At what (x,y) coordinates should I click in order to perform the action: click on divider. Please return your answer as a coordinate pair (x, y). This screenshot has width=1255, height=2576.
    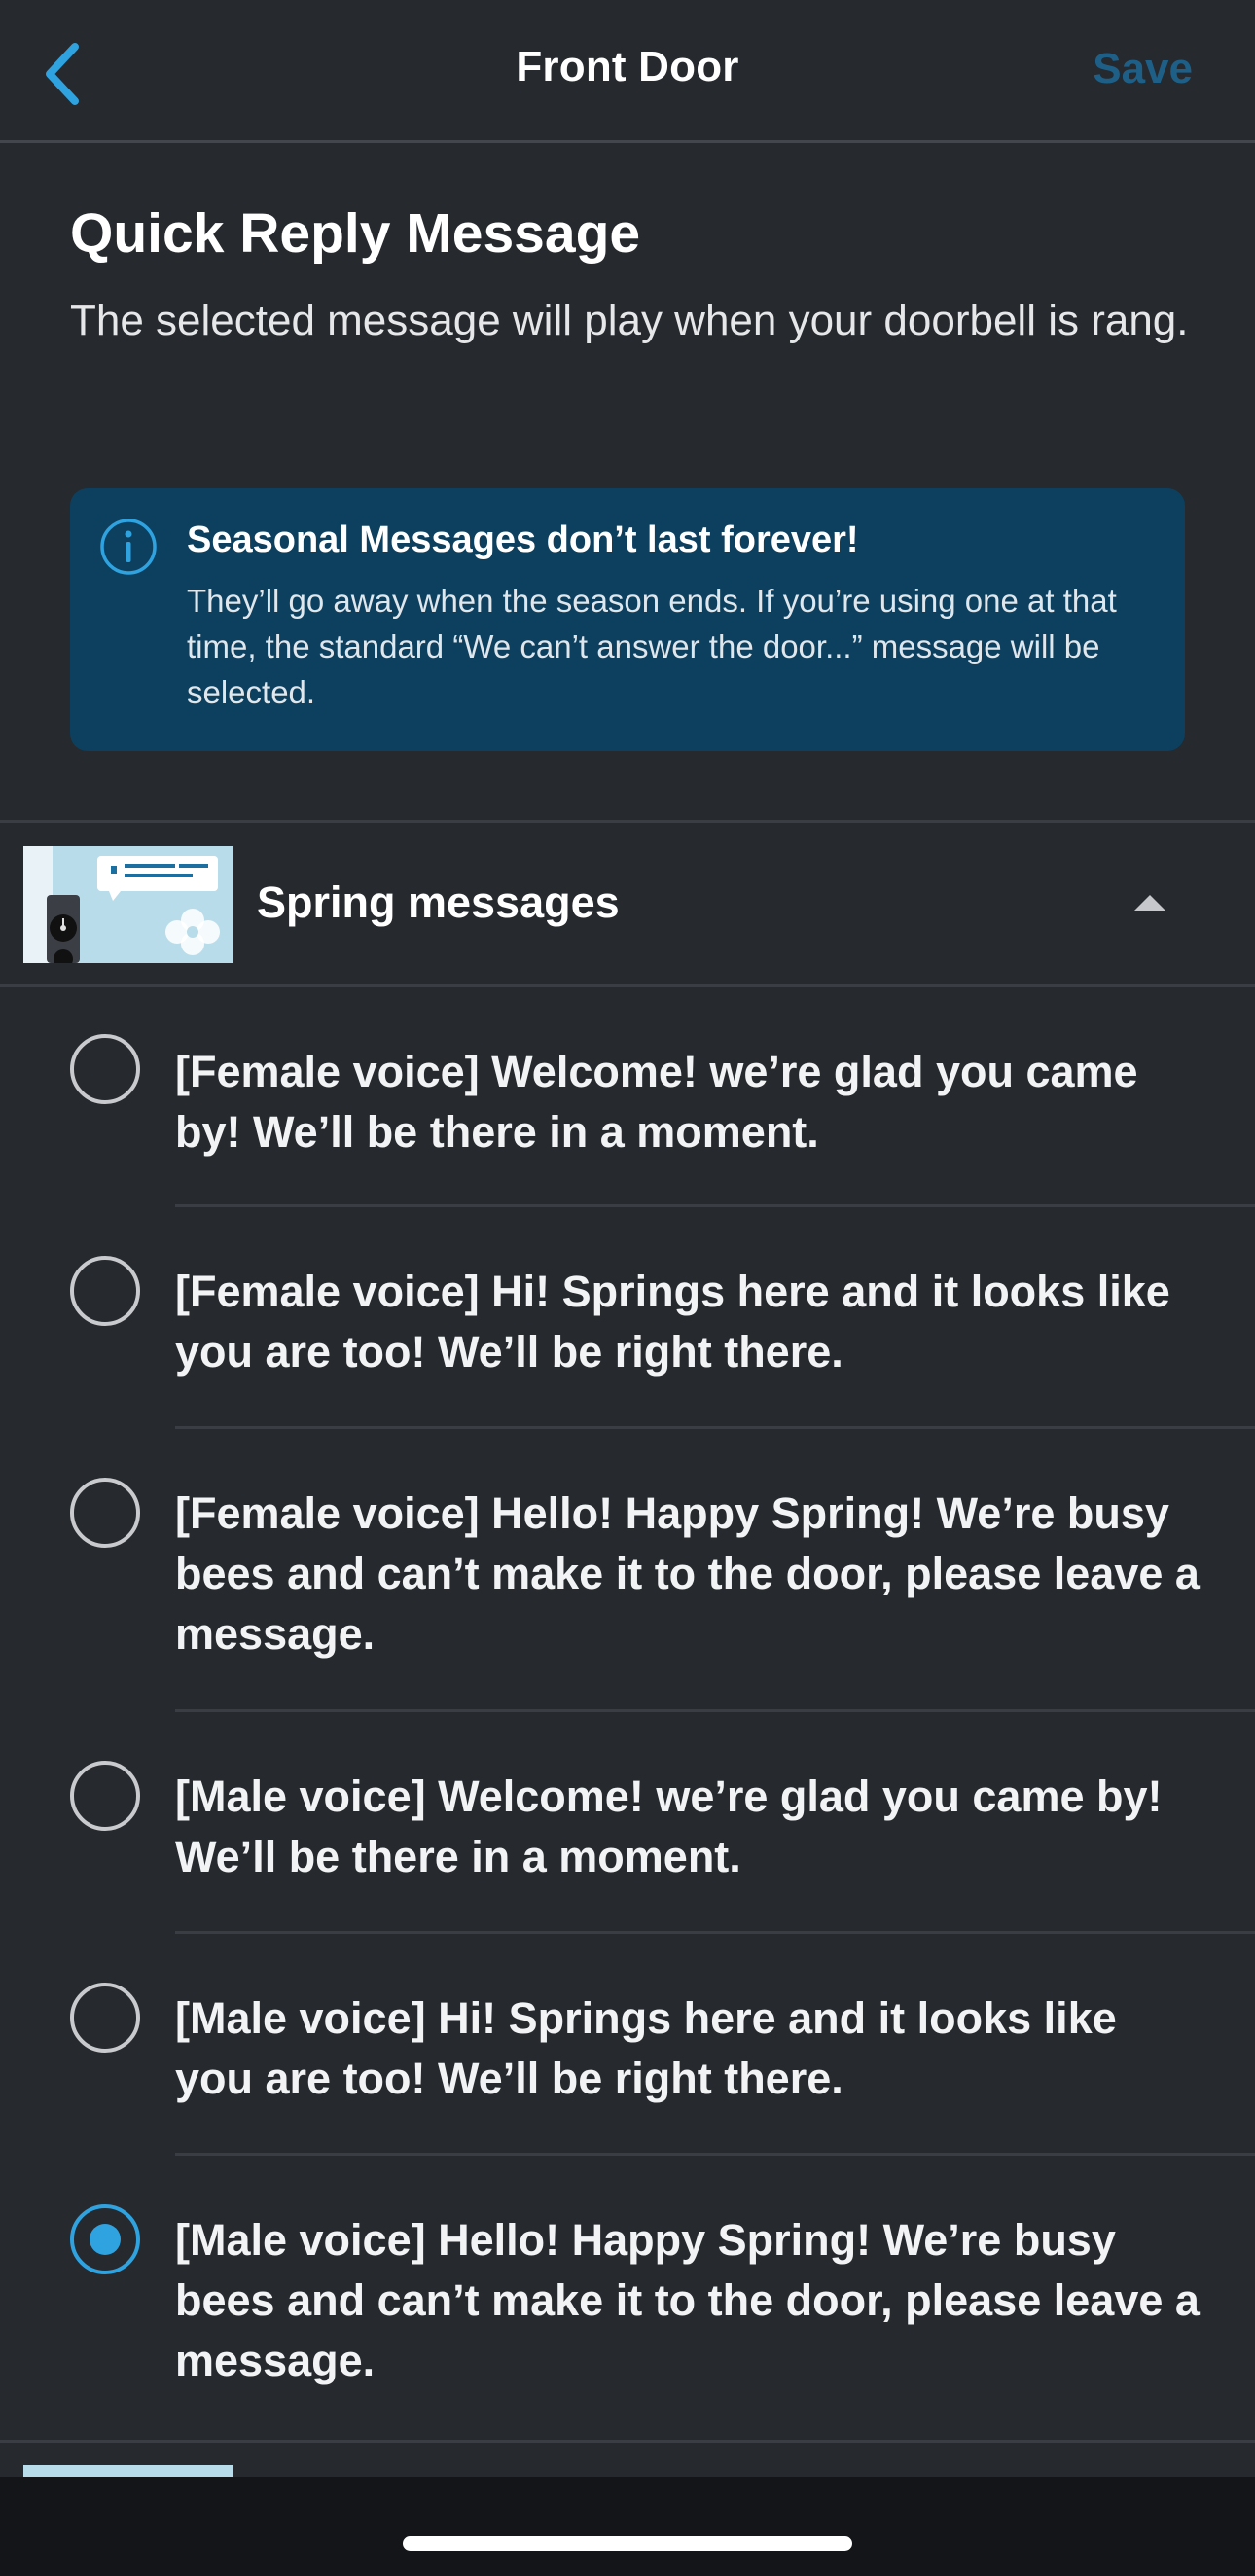
    Looking at the image, I should click on (627, 2441).